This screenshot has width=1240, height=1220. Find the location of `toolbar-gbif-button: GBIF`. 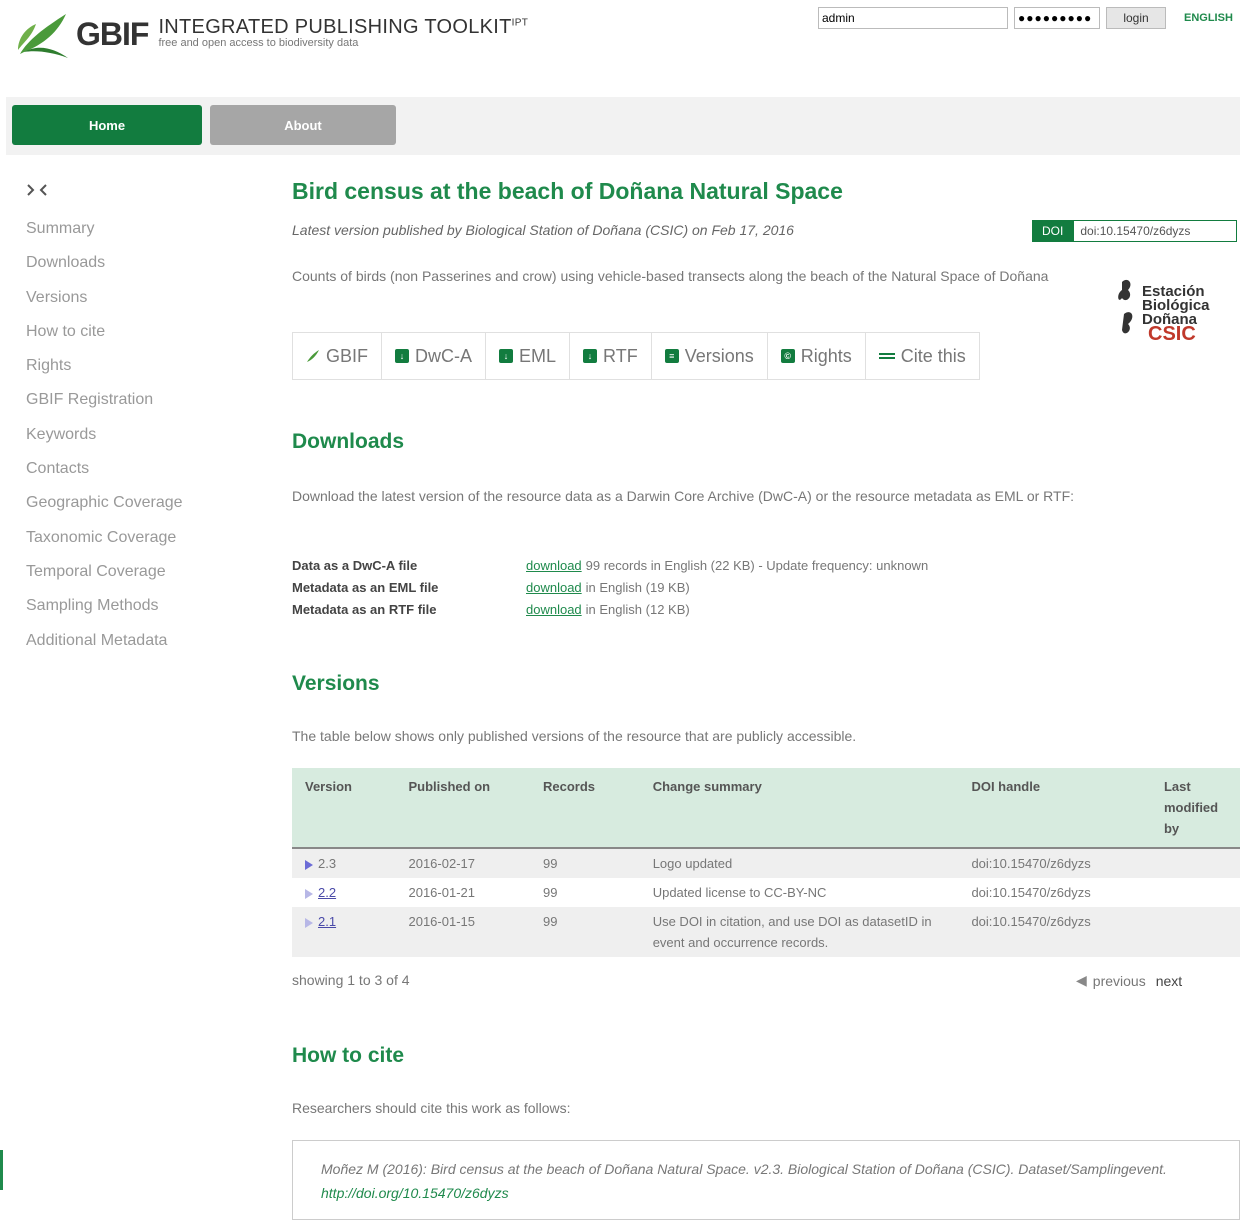

toolbar-gbif-button: GBIF is located at coordinates (338, 356).